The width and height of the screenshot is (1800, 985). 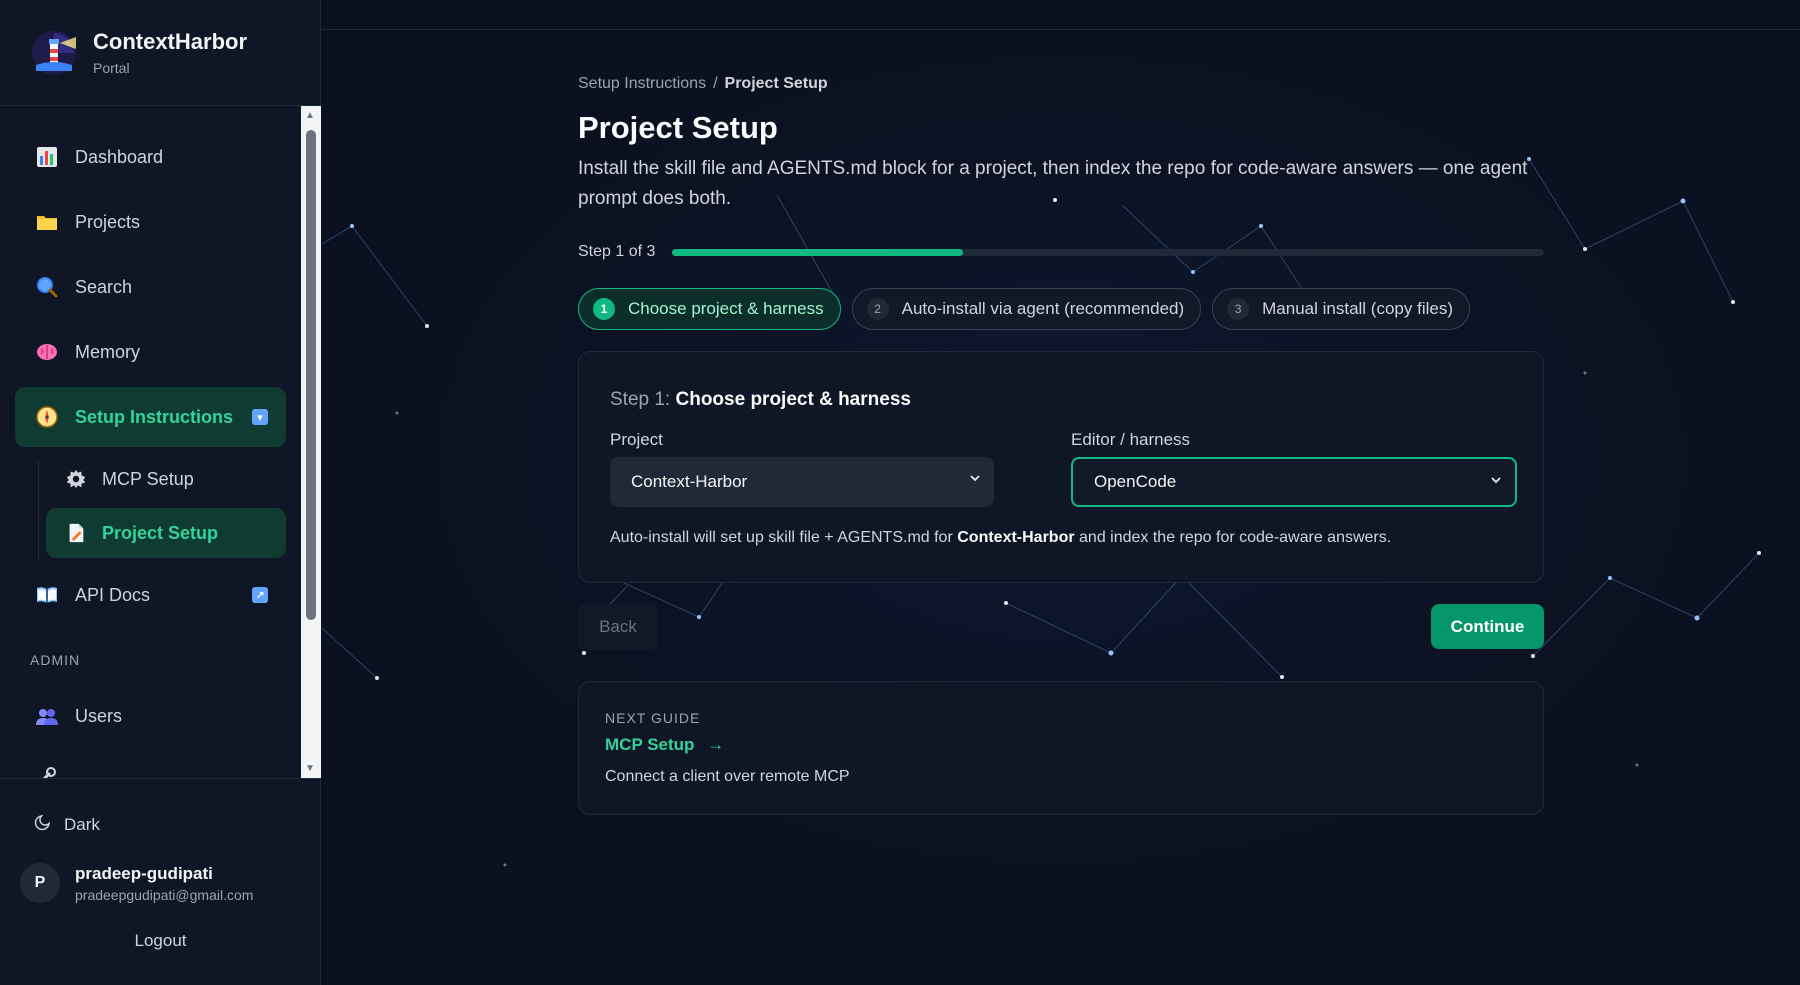 What do you see at coordinates (113, 594) in the screenshot?
I see `sidebar-item-label: API Docs` at bounding box center [113, 594].